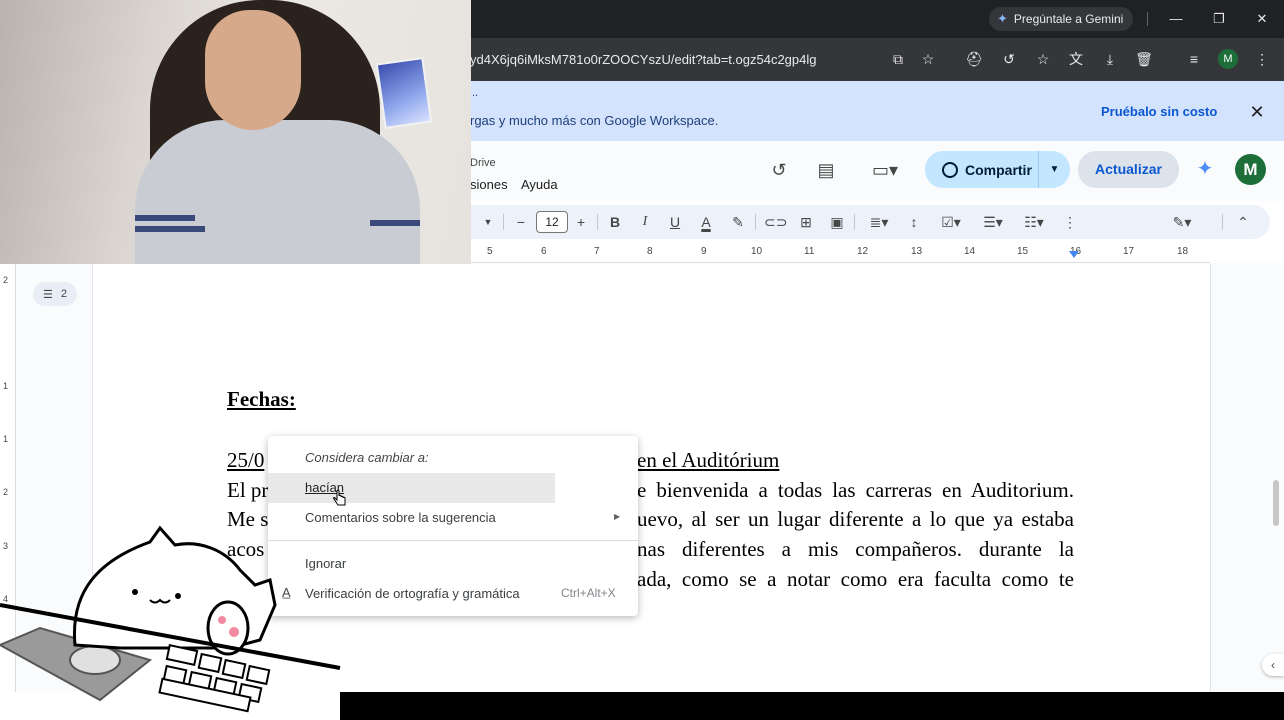  I want to click on suggestion-heading: Considera cambiar a:, so click(367, 457).